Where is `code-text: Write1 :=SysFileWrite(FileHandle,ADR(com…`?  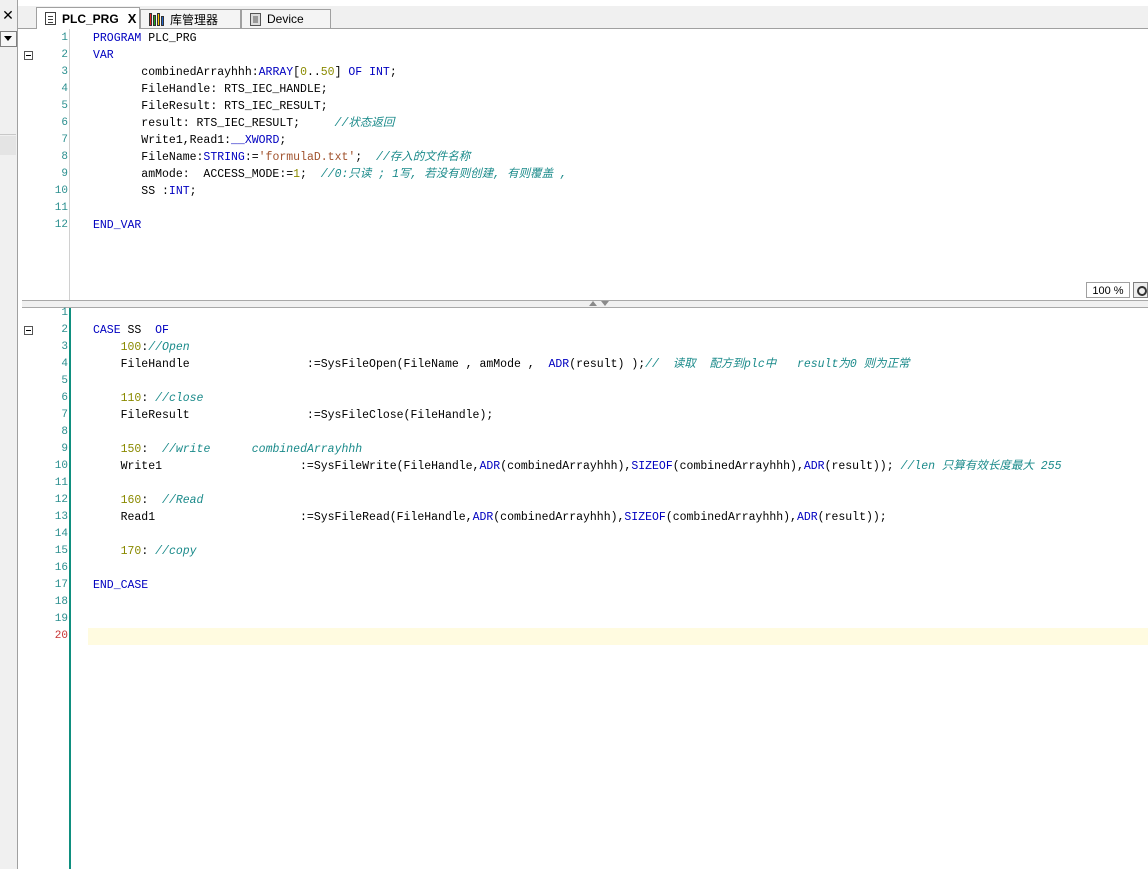
code-text: Write1 :=SysFileWrite(FileHandle,ADR(com… is located at coordinates (577, 466).